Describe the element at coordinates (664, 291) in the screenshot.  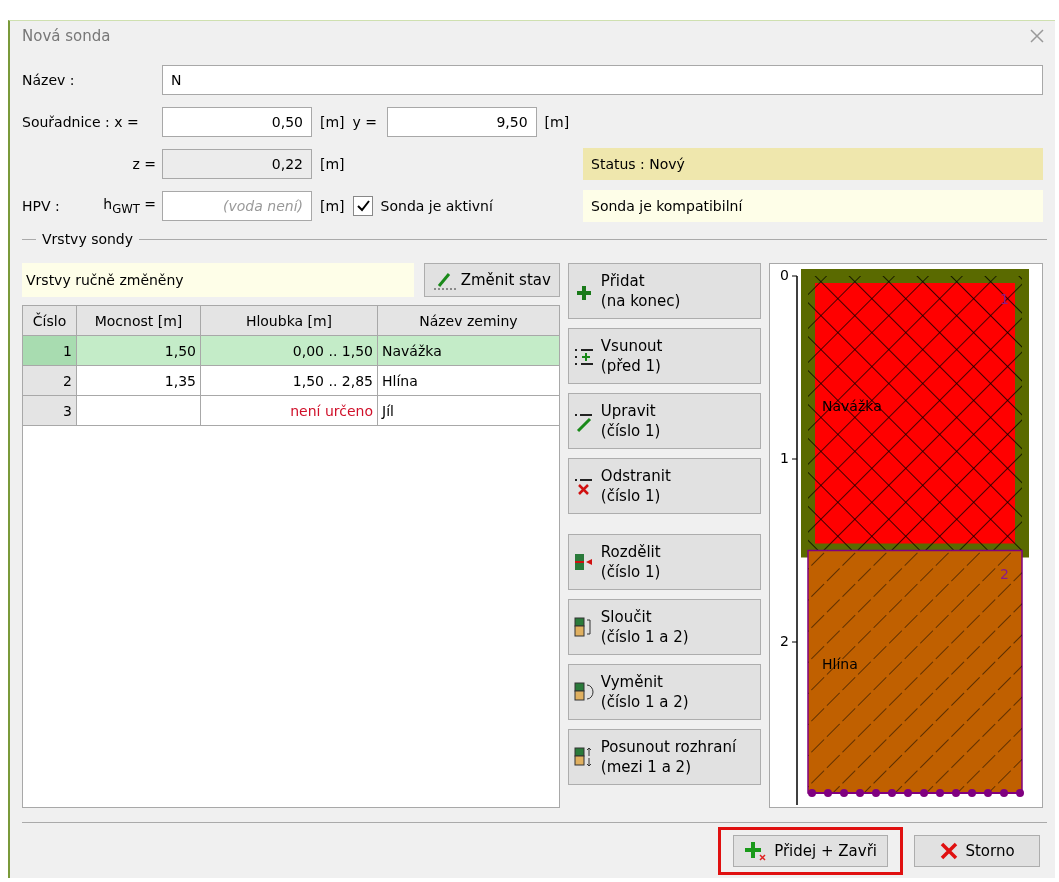
I see `layer-action-button: Přidat (na konec)` at that location.